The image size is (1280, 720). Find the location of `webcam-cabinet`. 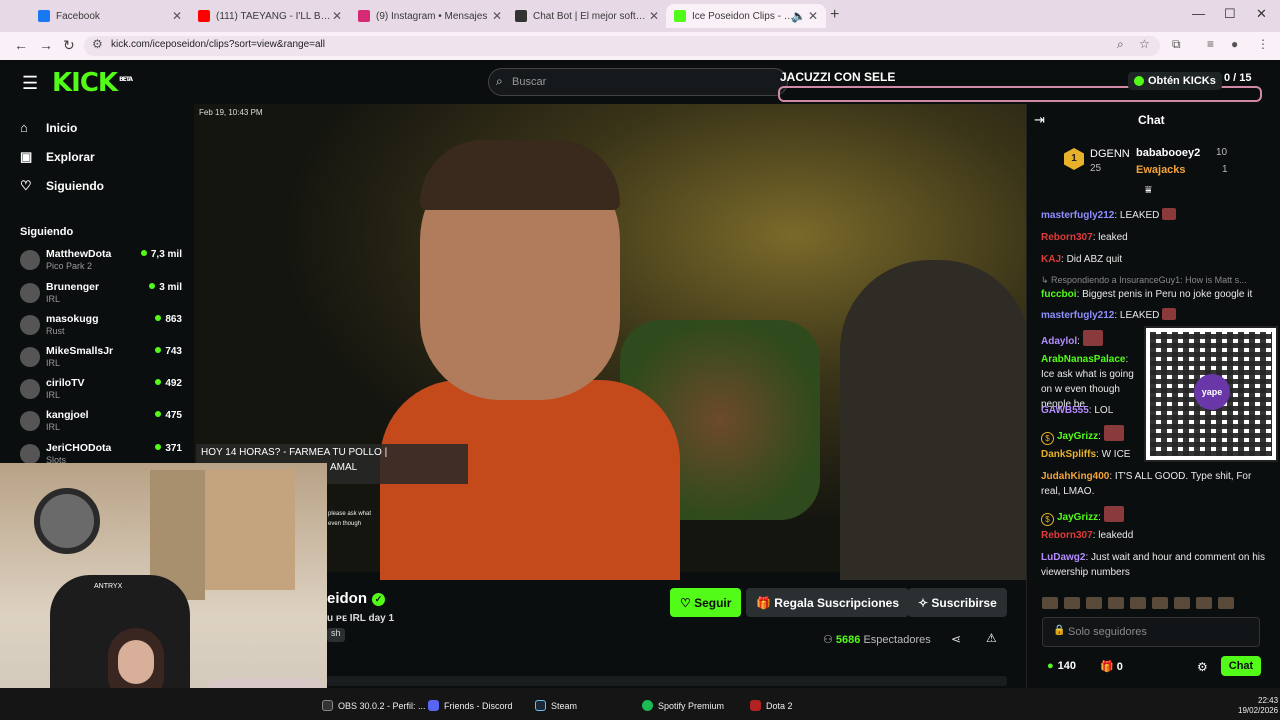

webcam-cabinet is located at coordinates (250, 530).